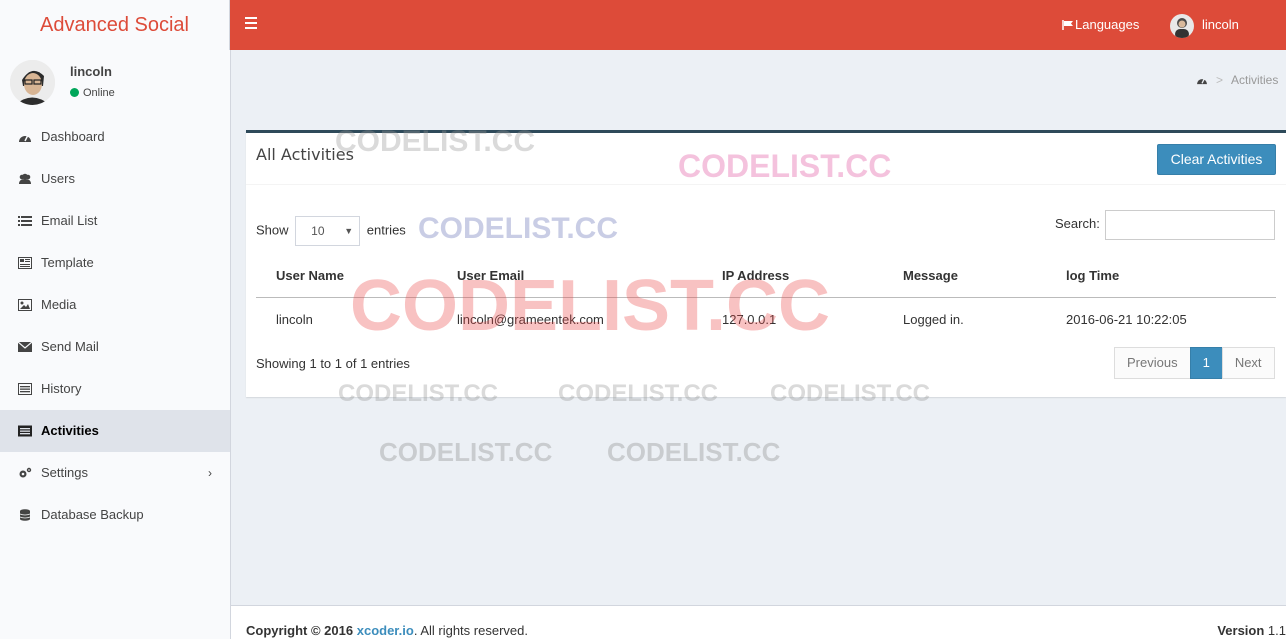 This screenshot has width=1286, height=639. I want to click on sidebar-item-users: Users, so click(115, 179).